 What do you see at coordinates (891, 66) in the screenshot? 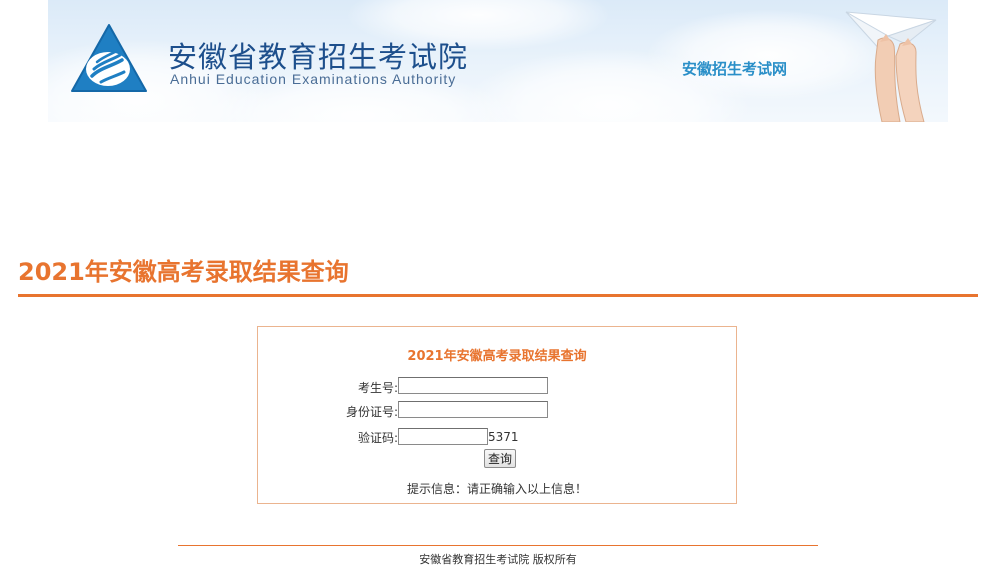
I see `paper-plane-hands-icon` at bounding box center [891, 66].